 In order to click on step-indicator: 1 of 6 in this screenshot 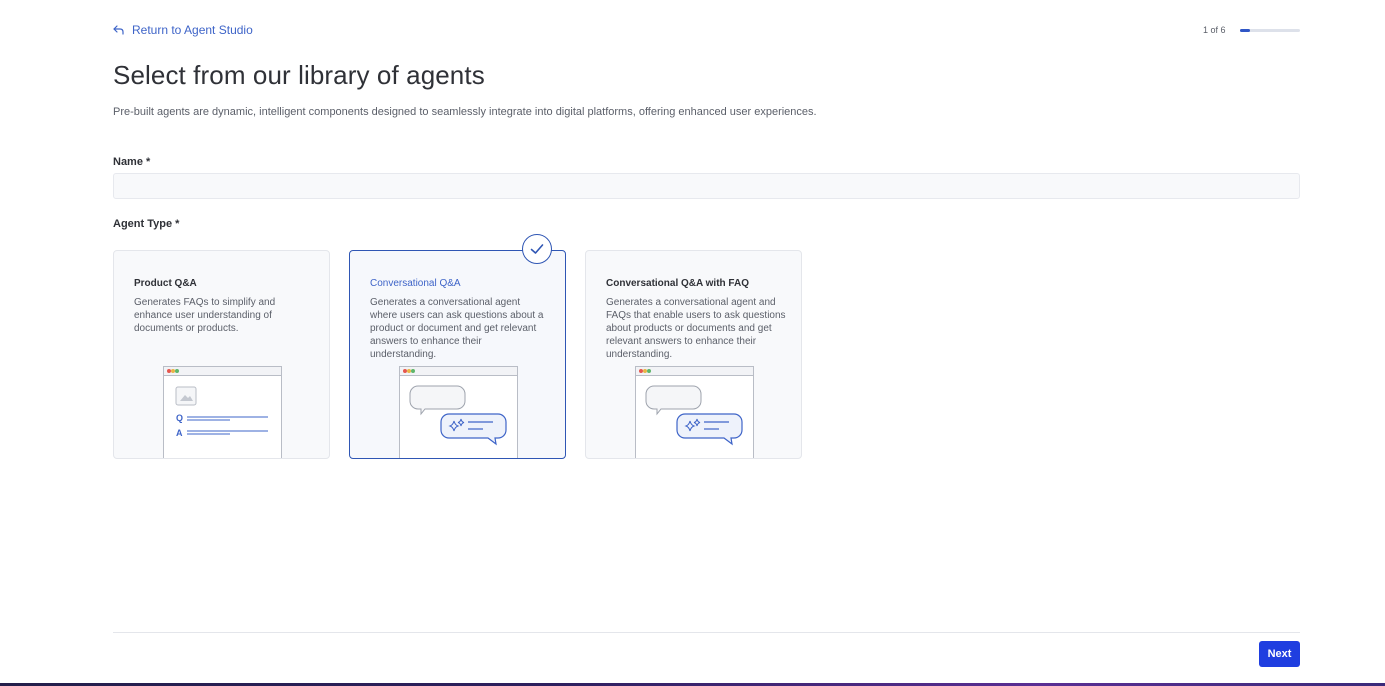, I will do `click(1251, 30)`.